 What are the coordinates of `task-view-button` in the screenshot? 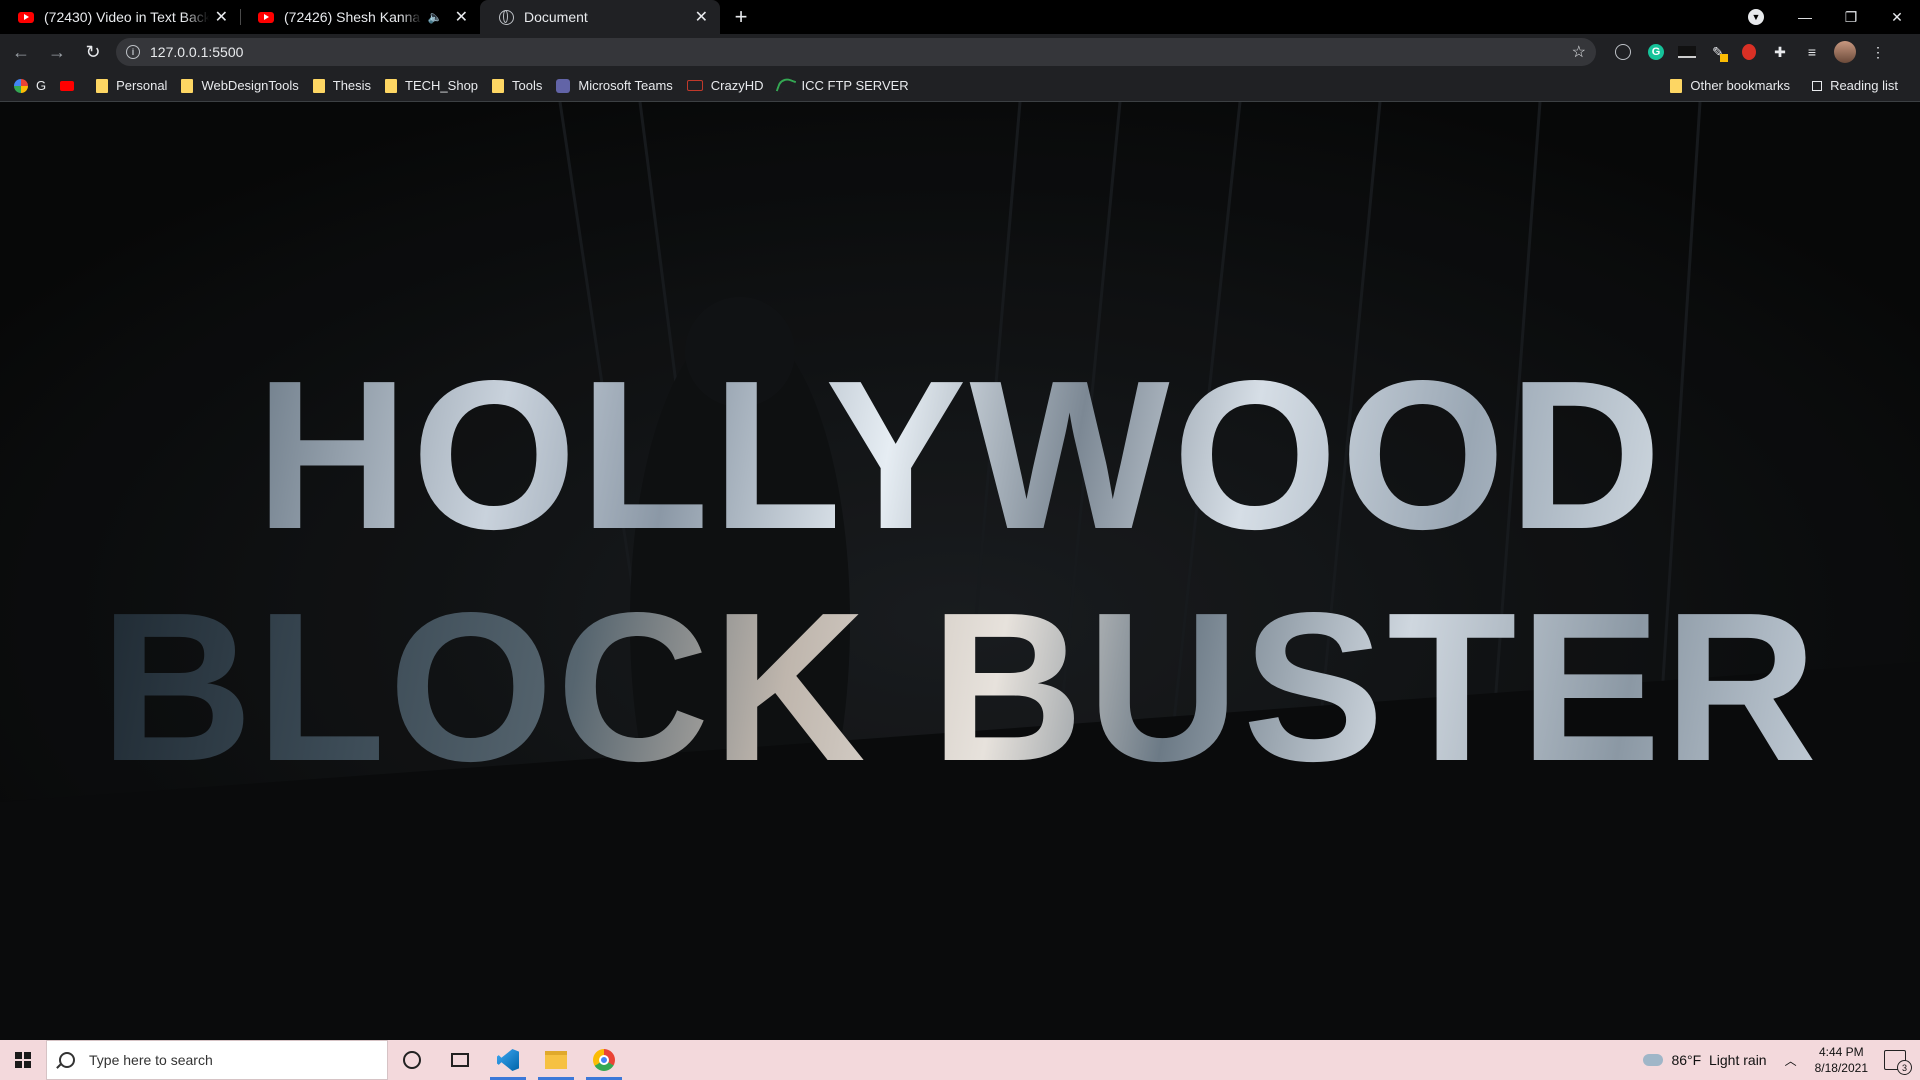 It's located at (460, 1060).